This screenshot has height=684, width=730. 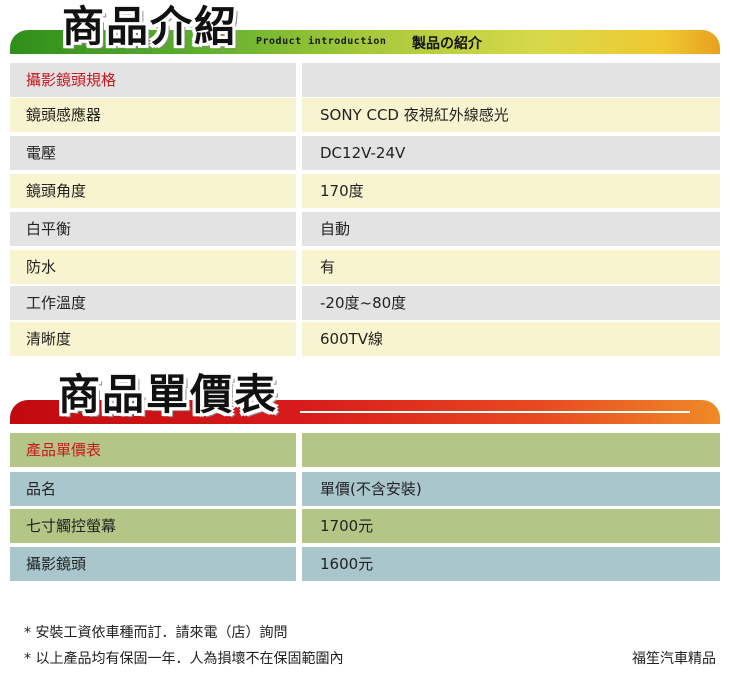 I want to click on section-title: 商品單價表, so click(x=168, y=394).